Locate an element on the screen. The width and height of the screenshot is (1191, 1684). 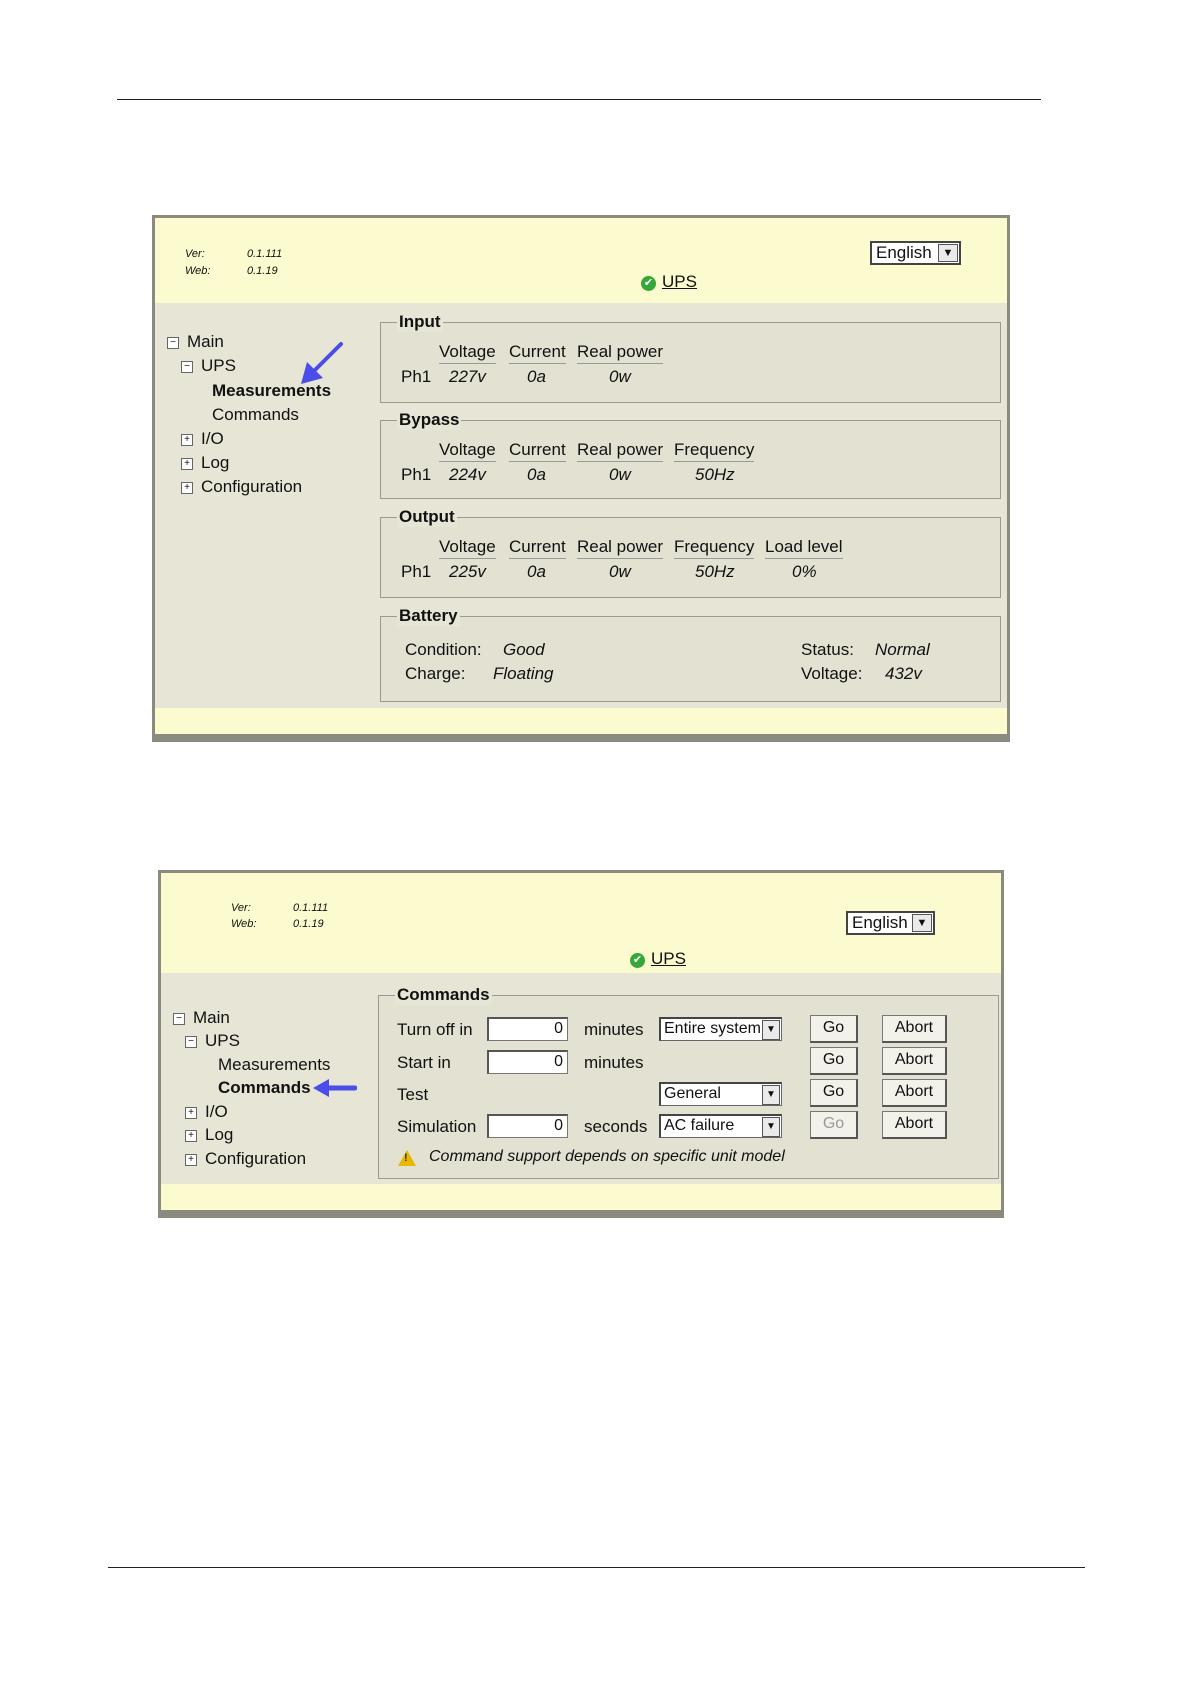
tree-label: UPS is located at coordinates (222, 1040).